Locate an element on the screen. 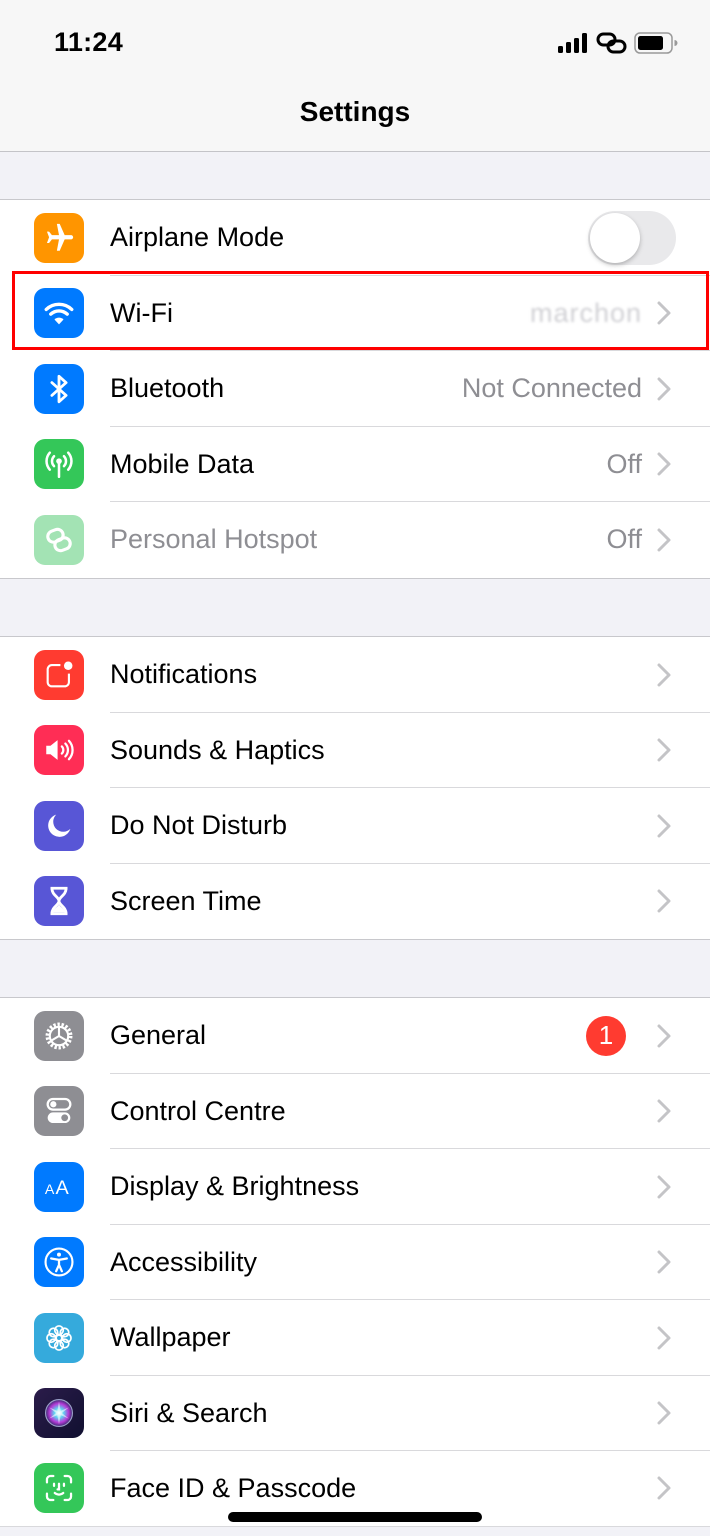 This screenshot has width=710, height=1536. row-label: Do Not Disturb is located at coordinates (199, 825).